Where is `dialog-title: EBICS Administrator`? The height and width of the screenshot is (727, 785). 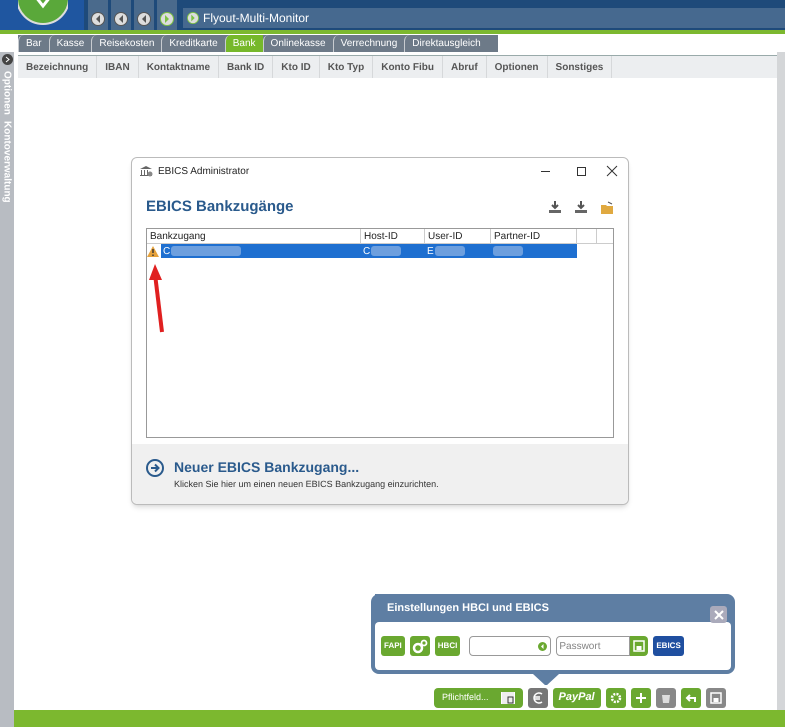
dialog-title: EBICS Administrator is located at coordinates (204, 171).